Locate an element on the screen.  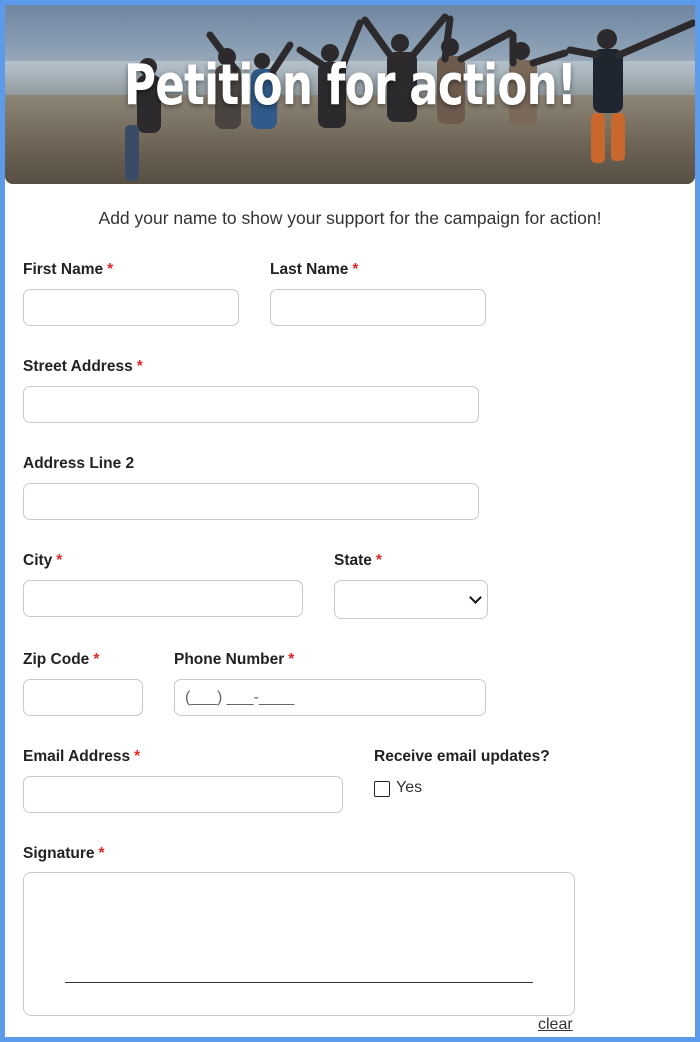
city-label: City * is located at coordinates (42, 561).